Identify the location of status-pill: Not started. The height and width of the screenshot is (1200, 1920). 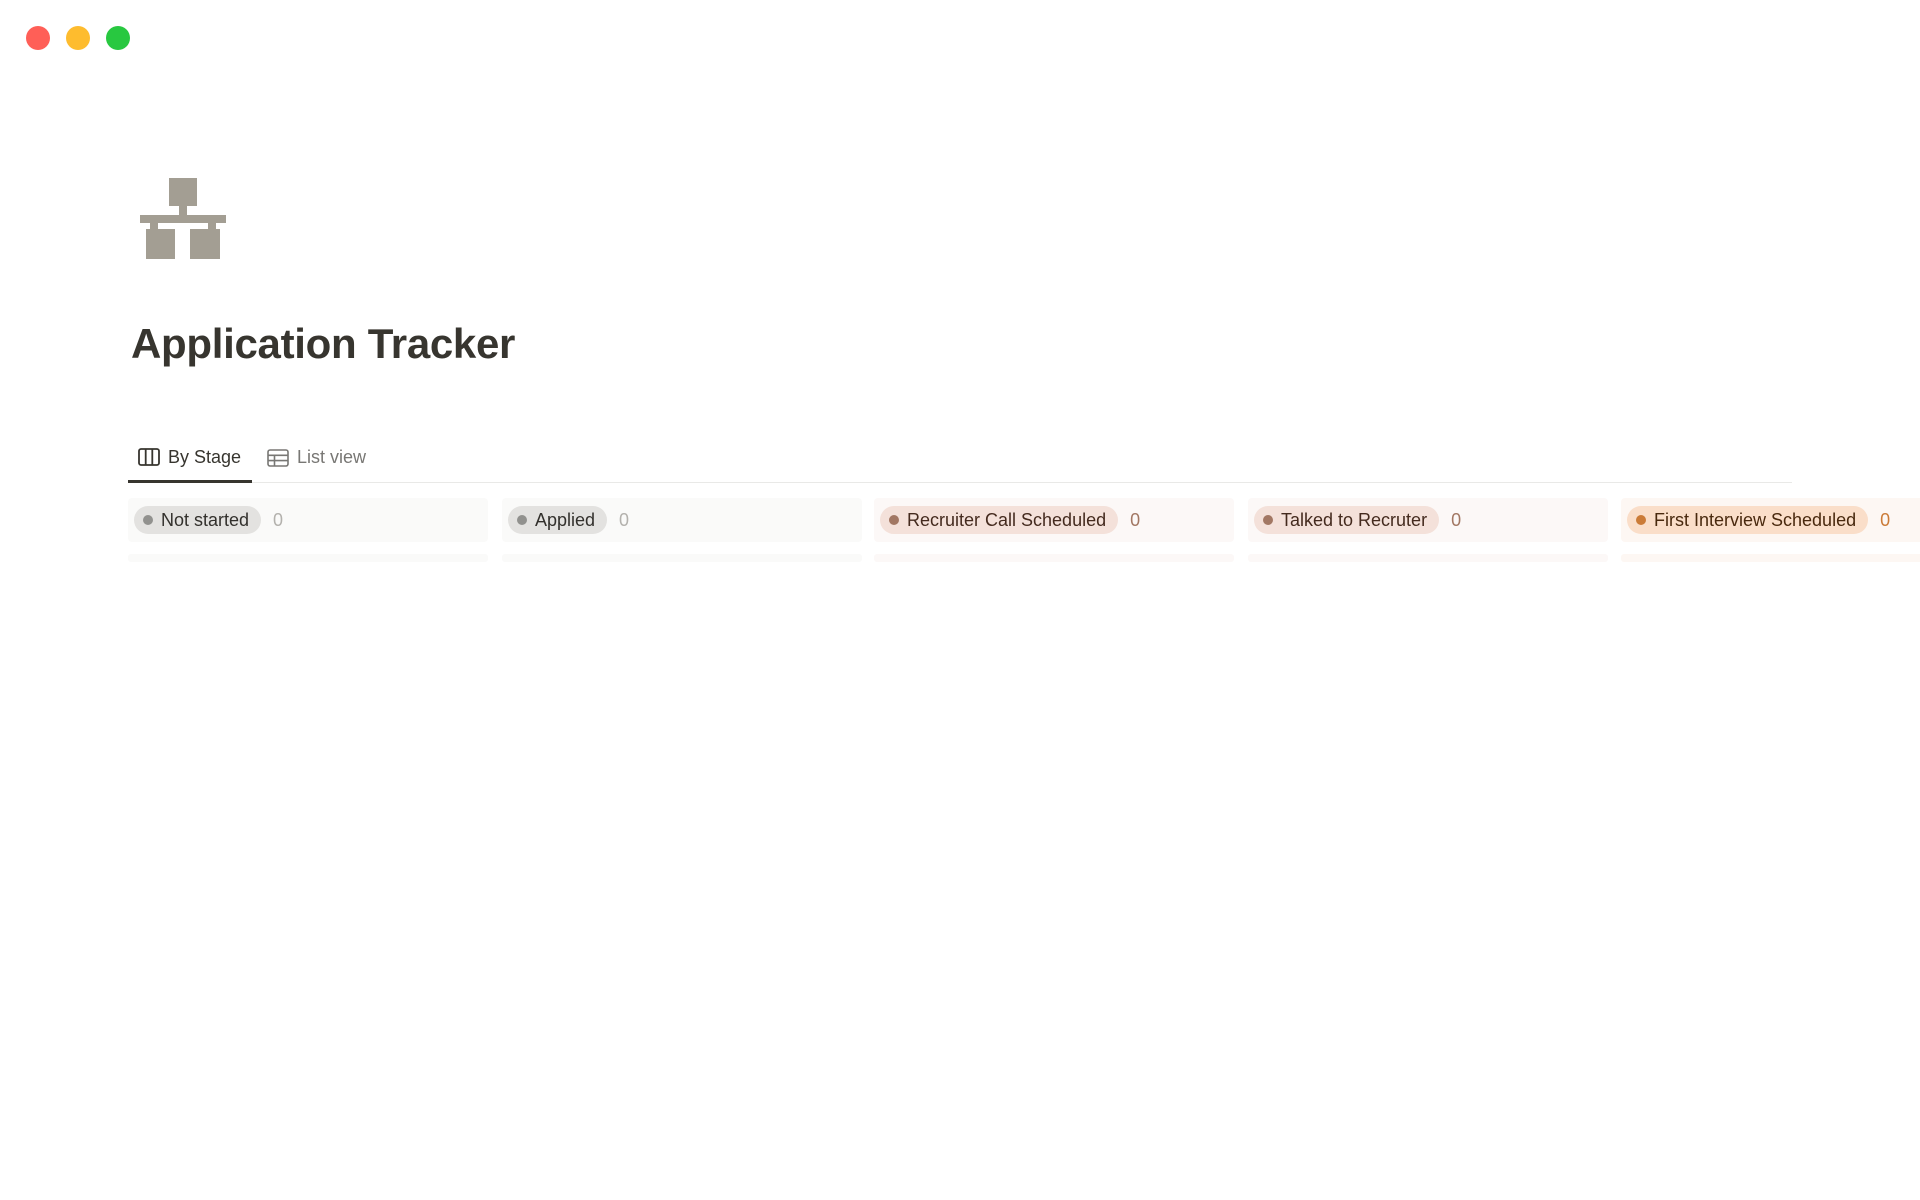
(198, 520).